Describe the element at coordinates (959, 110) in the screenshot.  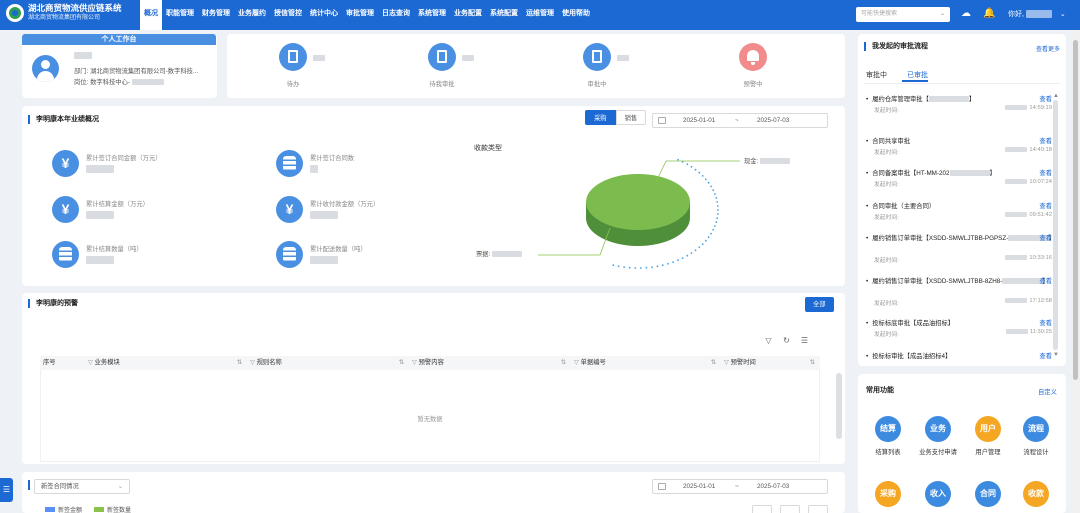
I see `approval-item: 履约仓库管理审批【】 查看发起时间: 14:59:19` at that location.